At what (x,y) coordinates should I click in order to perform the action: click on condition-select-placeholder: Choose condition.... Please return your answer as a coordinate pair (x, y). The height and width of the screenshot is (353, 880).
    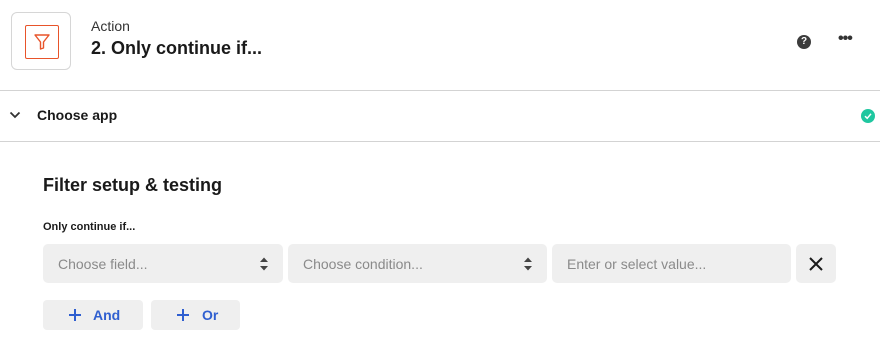
    Looking at the image, I should click on (363, 264).